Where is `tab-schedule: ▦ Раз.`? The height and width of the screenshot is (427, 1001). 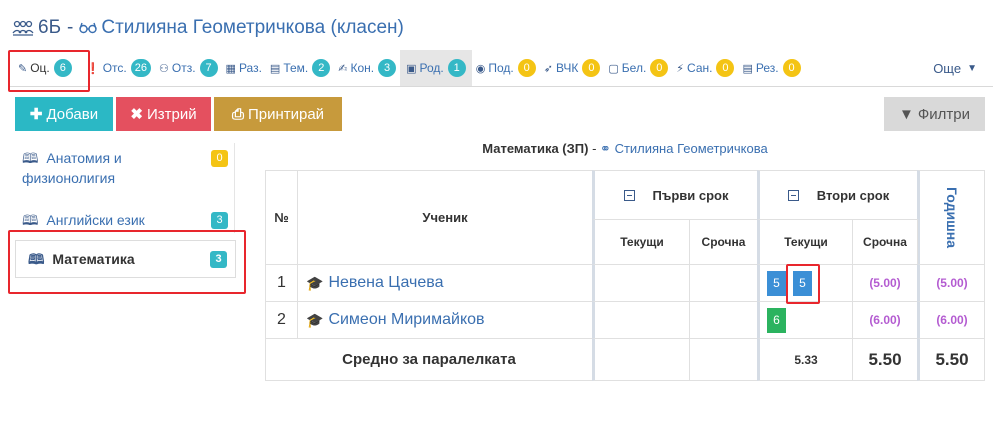
tab-schedule: ▦ Раз. is located at coordinates (244, 68).